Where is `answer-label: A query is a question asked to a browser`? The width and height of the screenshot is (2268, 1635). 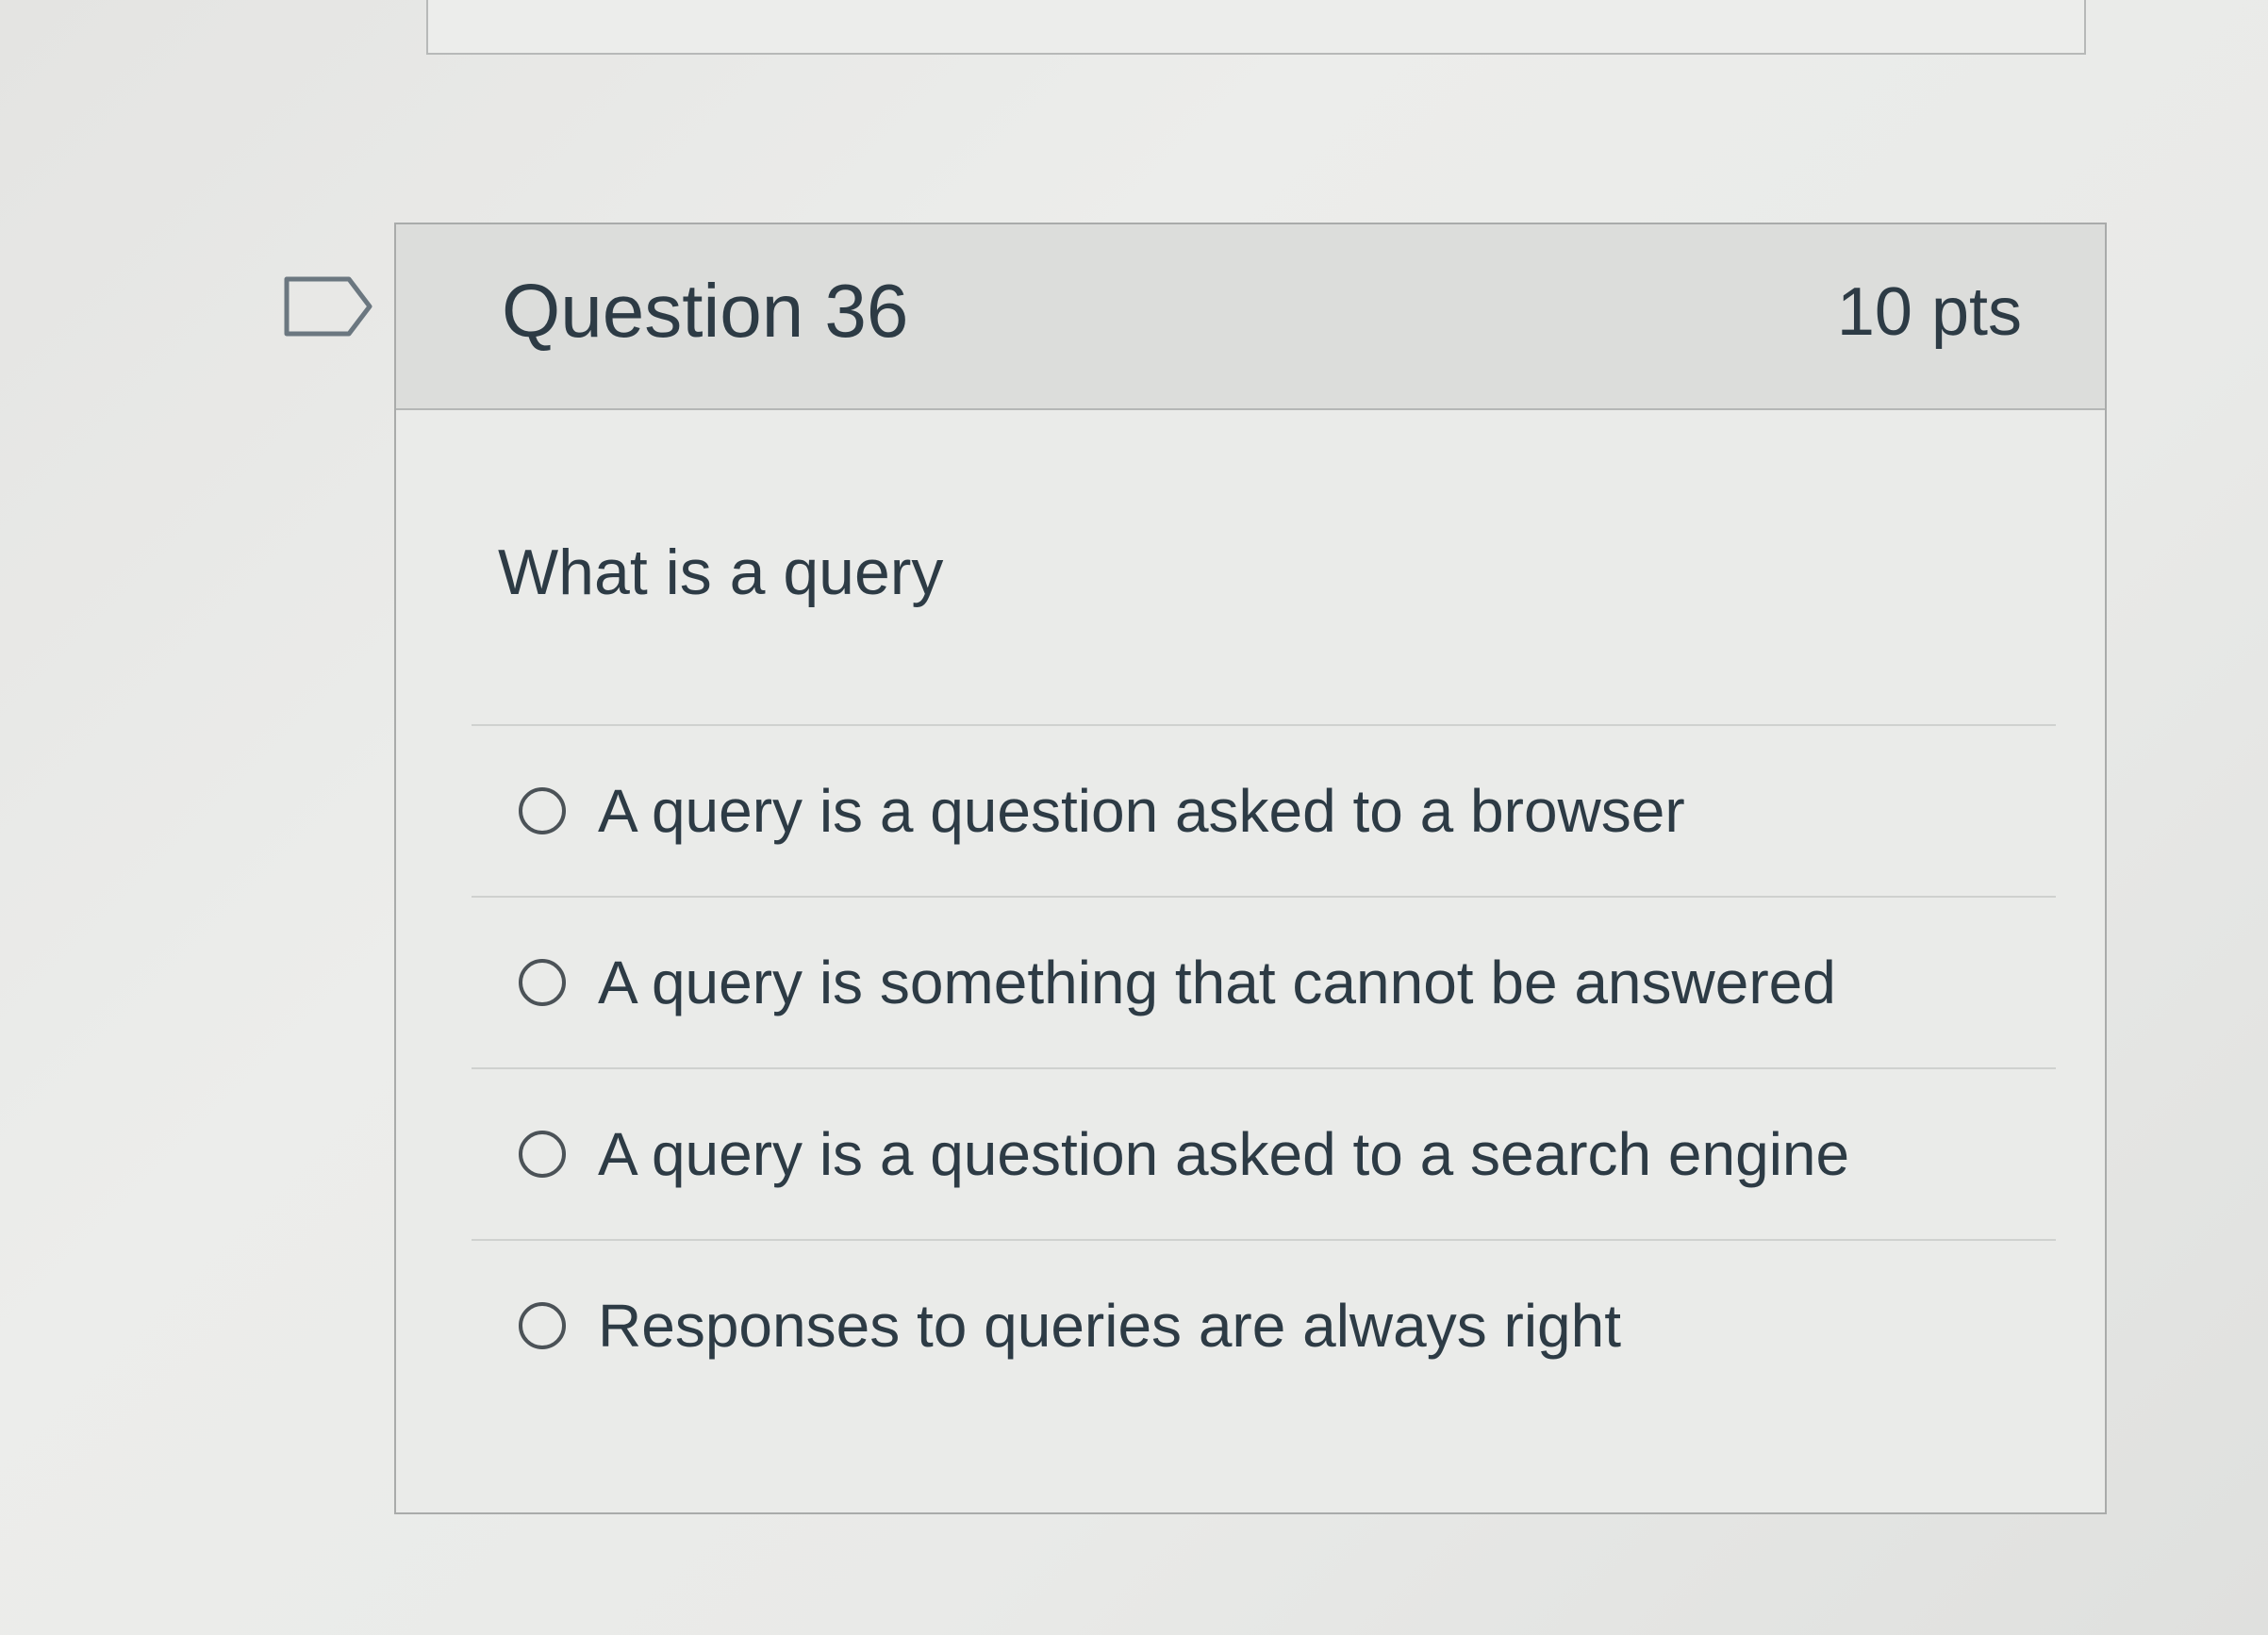 answer-label: A query is a question asked to a browser is located at coordinates (1141, 811).